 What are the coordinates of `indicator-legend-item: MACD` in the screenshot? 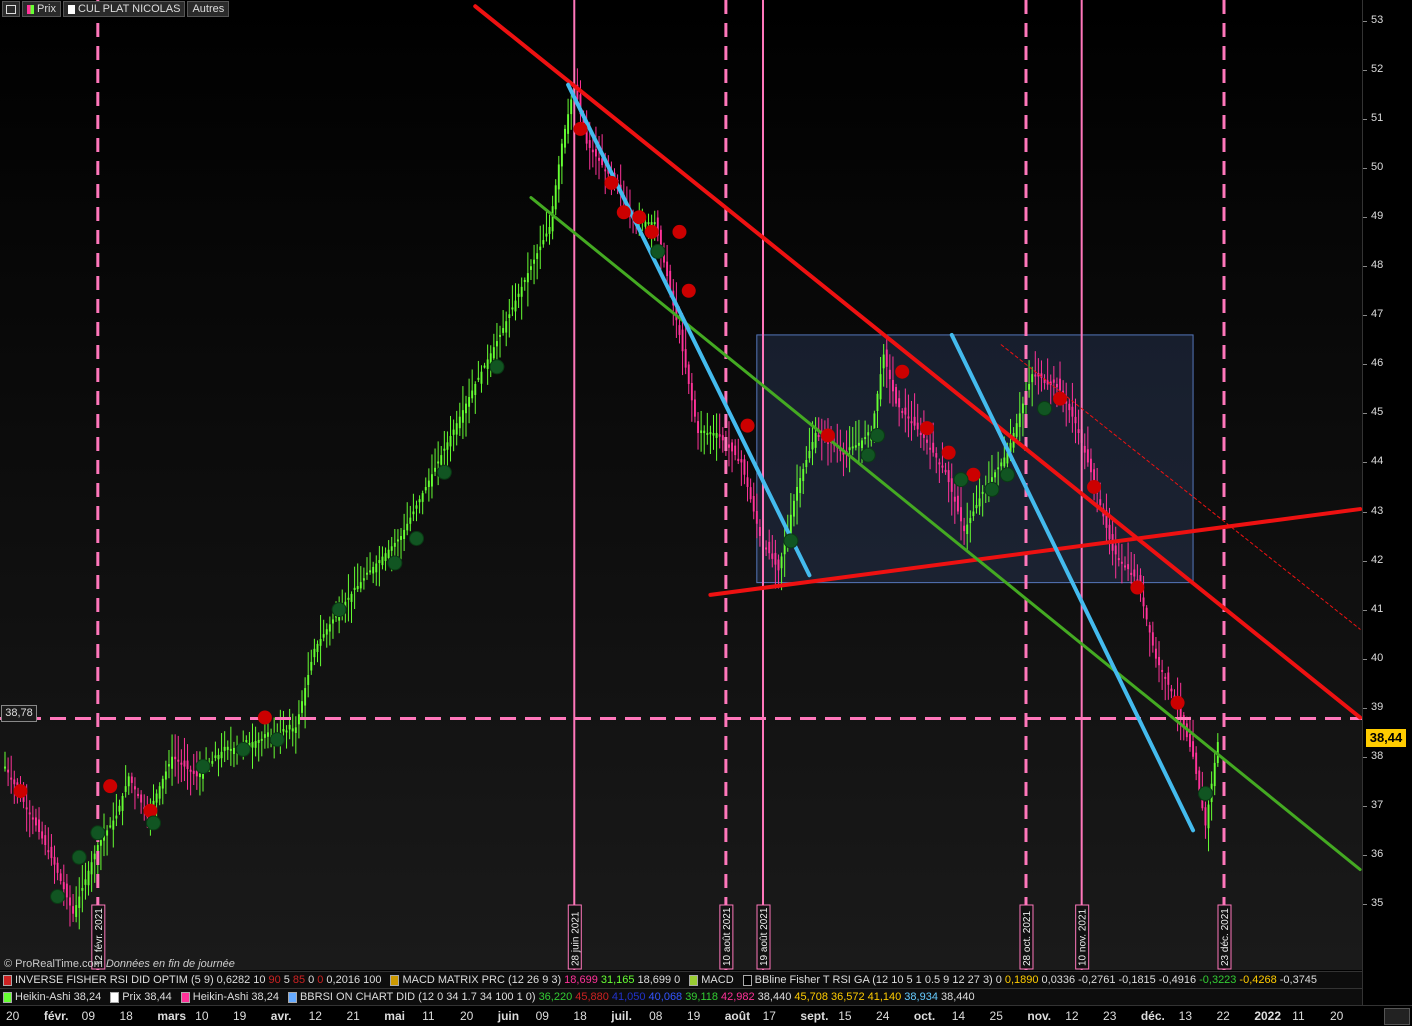 It's located at (710, 980).